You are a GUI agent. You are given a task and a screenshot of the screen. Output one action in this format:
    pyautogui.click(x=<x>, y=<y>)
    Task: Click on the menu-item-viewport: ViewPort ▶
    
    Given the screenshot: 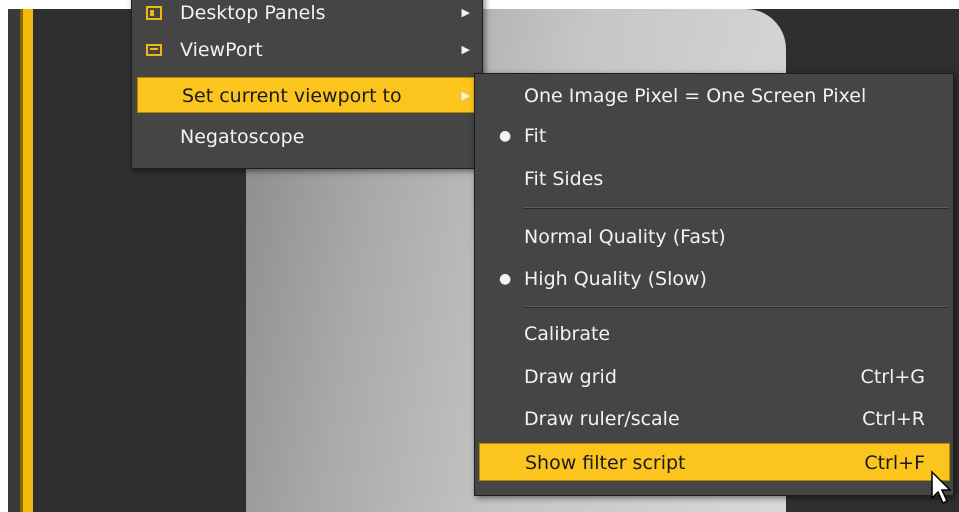 What is the action you would take?
    pyautogui.click(x=307, y=50)
    